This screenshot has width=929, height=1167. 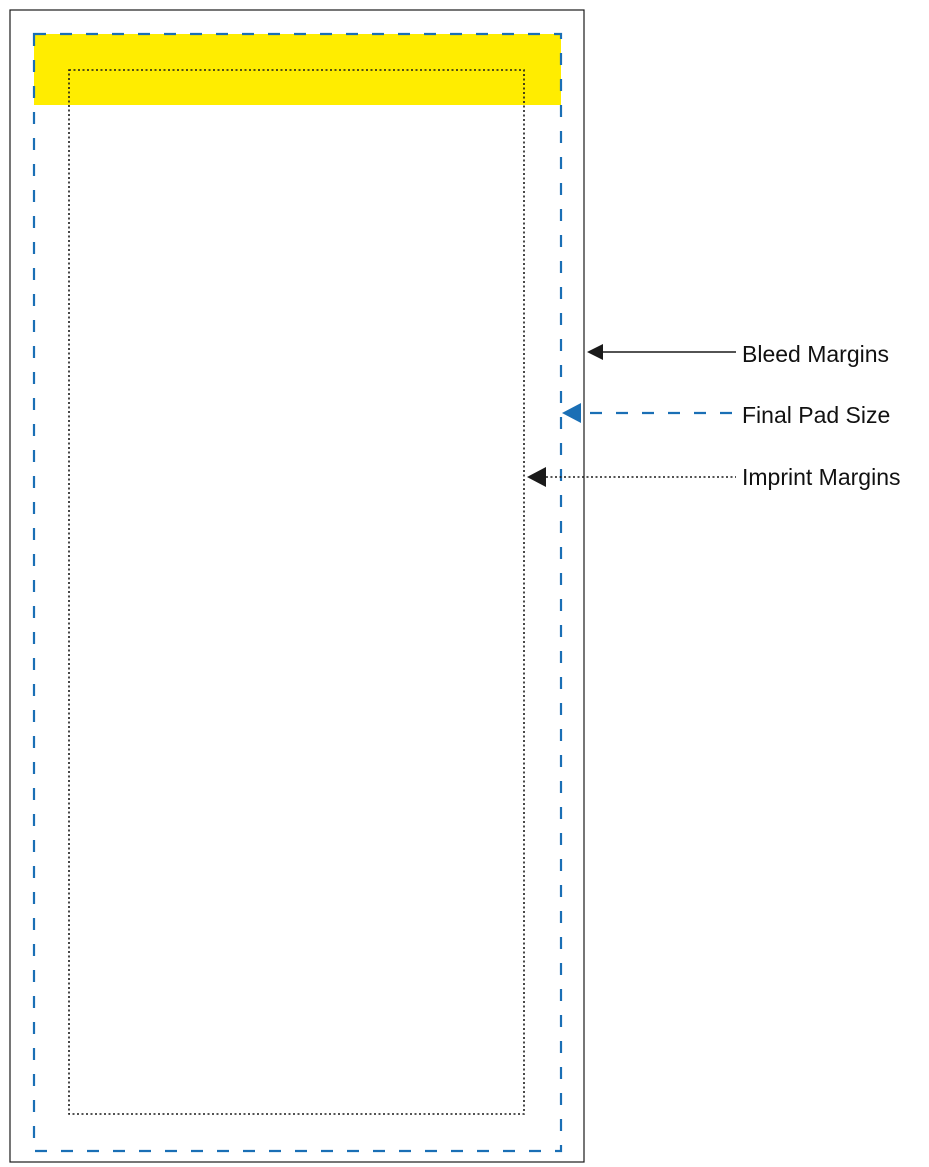 I want to click on bleed-margins-label: Bleed Margins, so click(x=816, y=354).